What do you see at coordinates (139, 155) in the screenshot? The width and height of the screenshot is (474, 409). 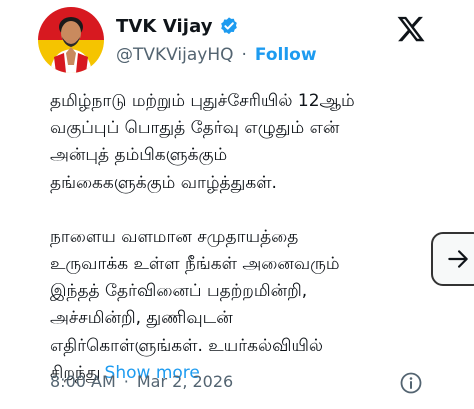 I see `tweet-line: அன்புத் தம்பிகளுக்கும்` at bounding box center [139, 155].